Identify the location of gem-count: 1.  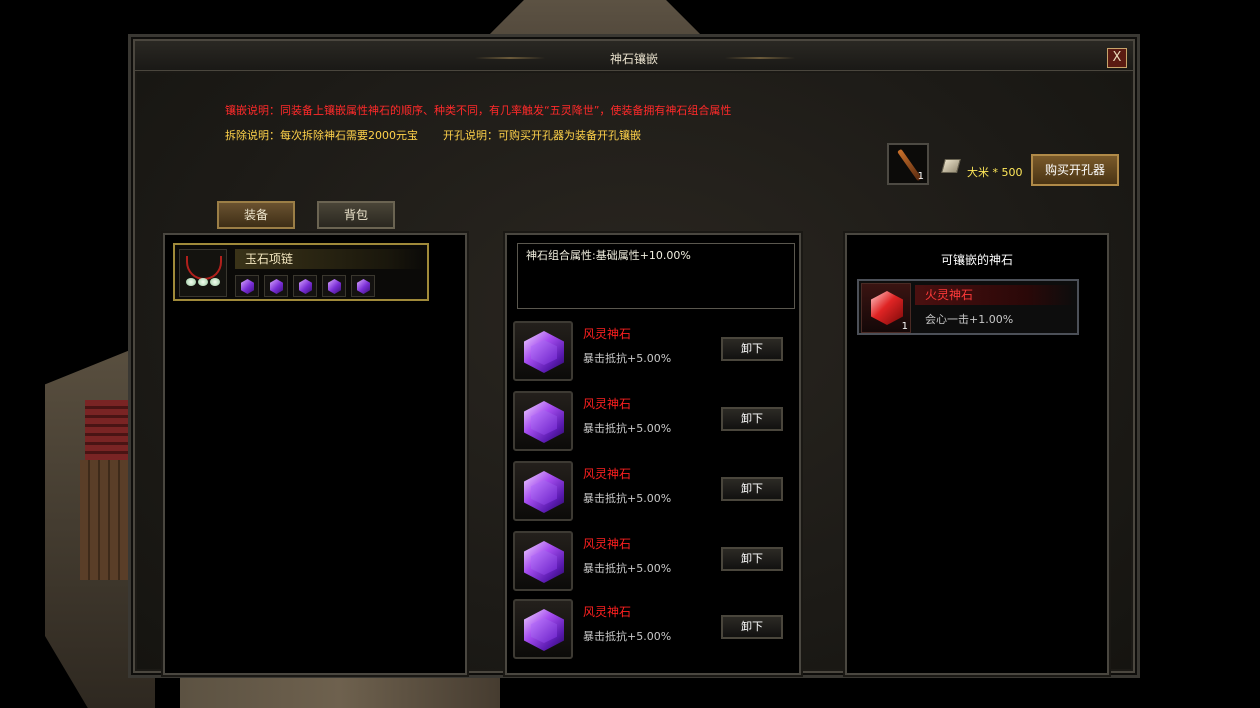
(904, 326).